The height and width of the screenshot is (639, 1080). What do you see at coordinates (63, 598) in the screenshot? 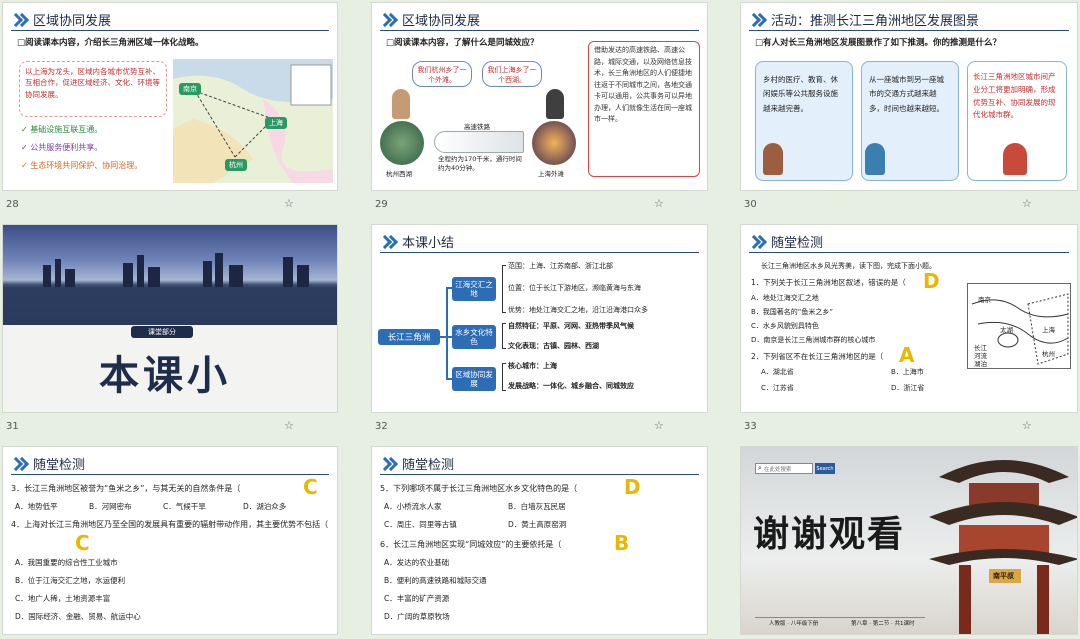
I see `q4-opt-c: C．地广人稀，土地资源丰富` at bounding box center [63, 598].